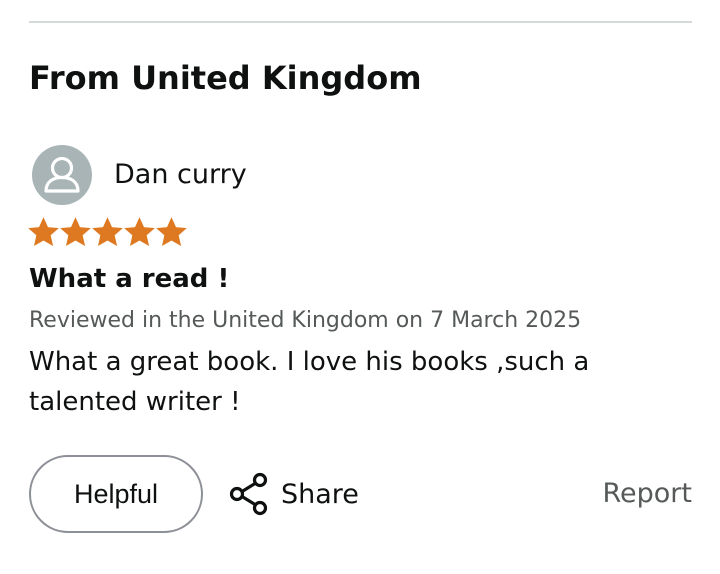 Image resolution: width=720 pixels, height=574 pixels. I want to click on section-divider, so click(360, 22).